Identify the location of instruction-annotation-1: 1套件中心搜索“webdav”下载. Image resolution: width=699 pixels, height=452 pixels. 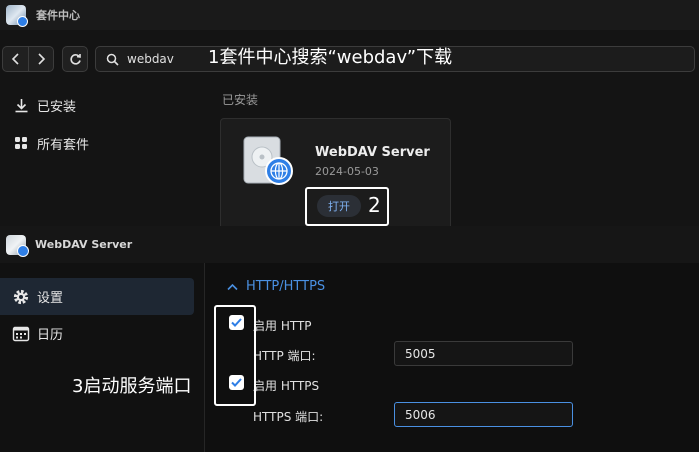
(330, 57).